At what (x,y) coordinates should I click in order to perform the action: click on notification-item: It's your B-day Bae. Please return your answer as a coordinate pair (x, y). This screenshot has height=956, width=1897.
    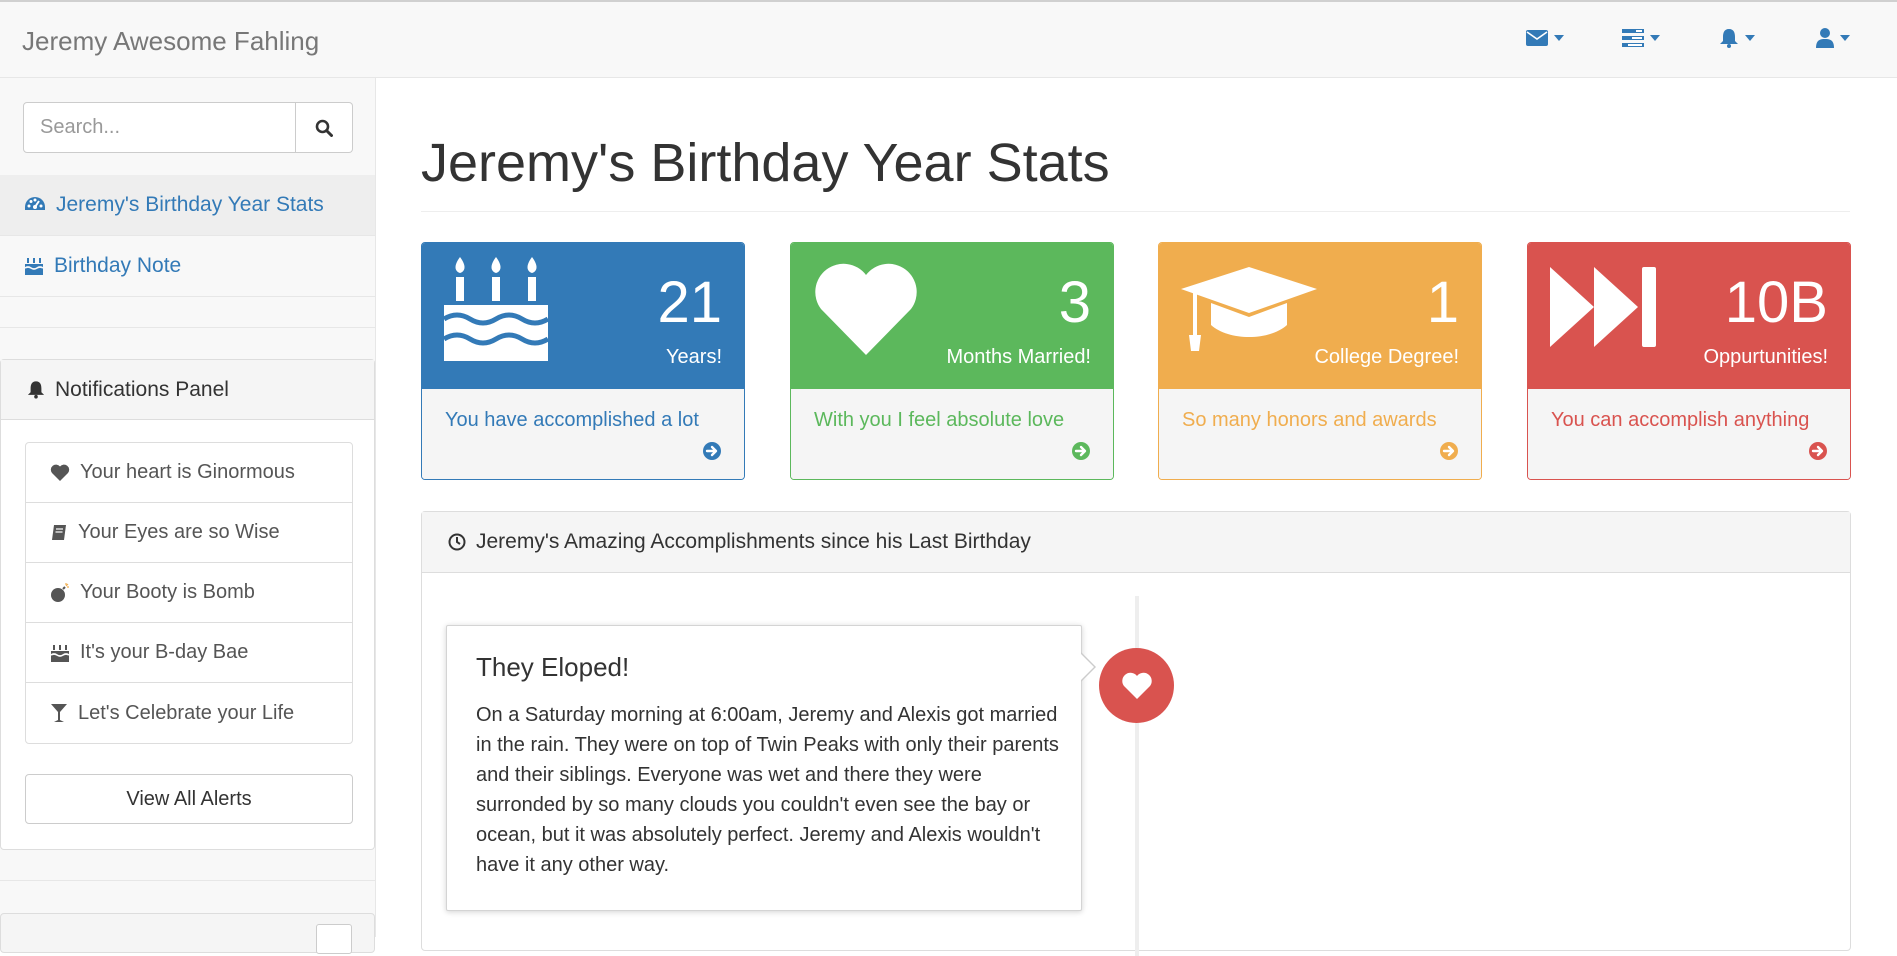
    Looking at the image, I should click on (189, 653).